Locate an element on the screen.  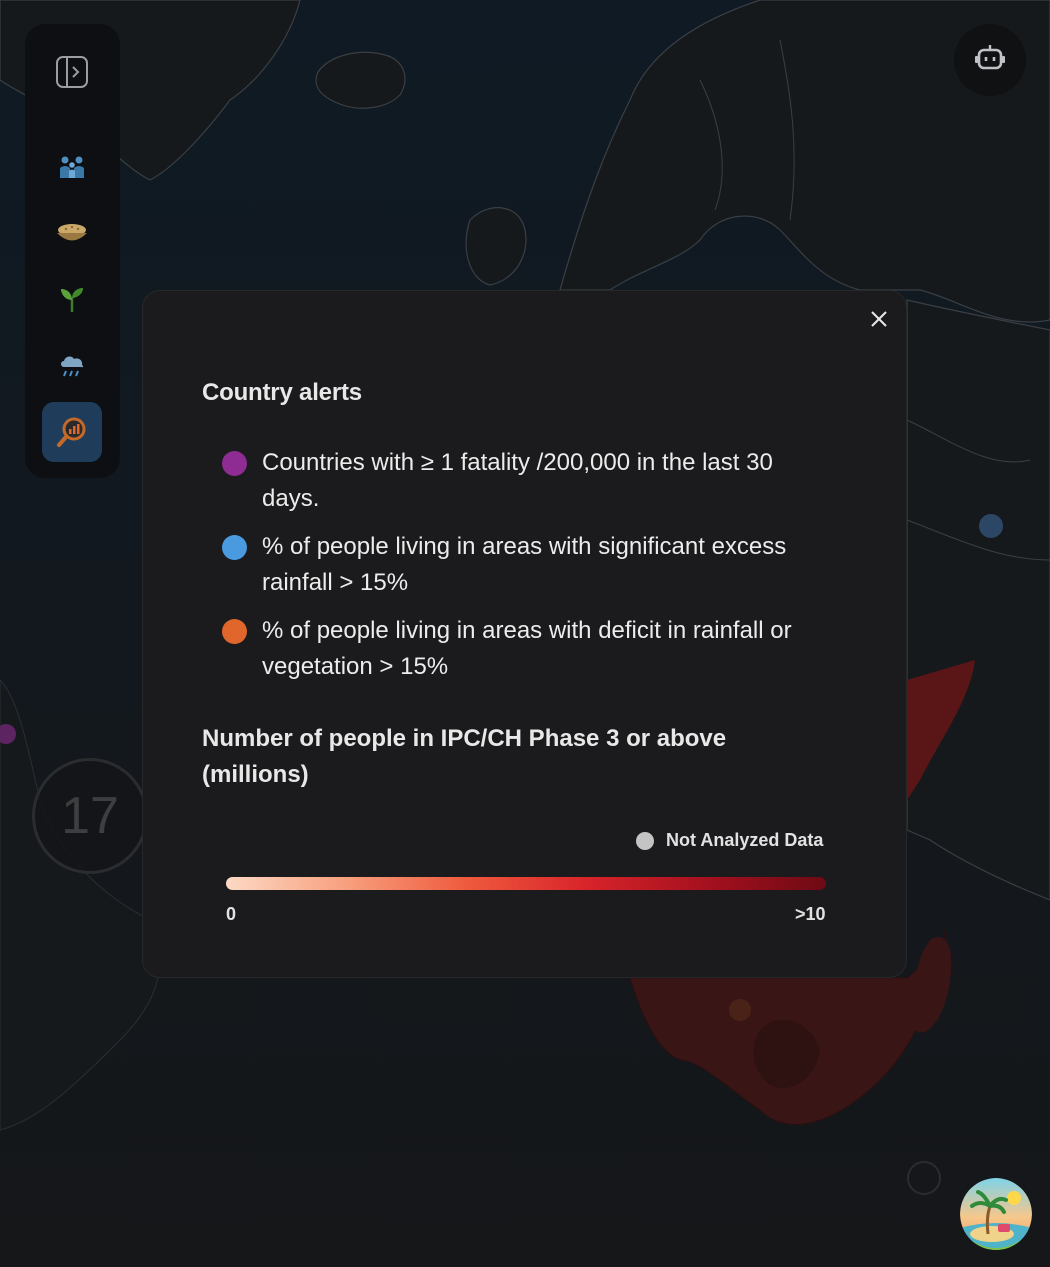
not-analyzed-dot is located at coordinates (645, 840).